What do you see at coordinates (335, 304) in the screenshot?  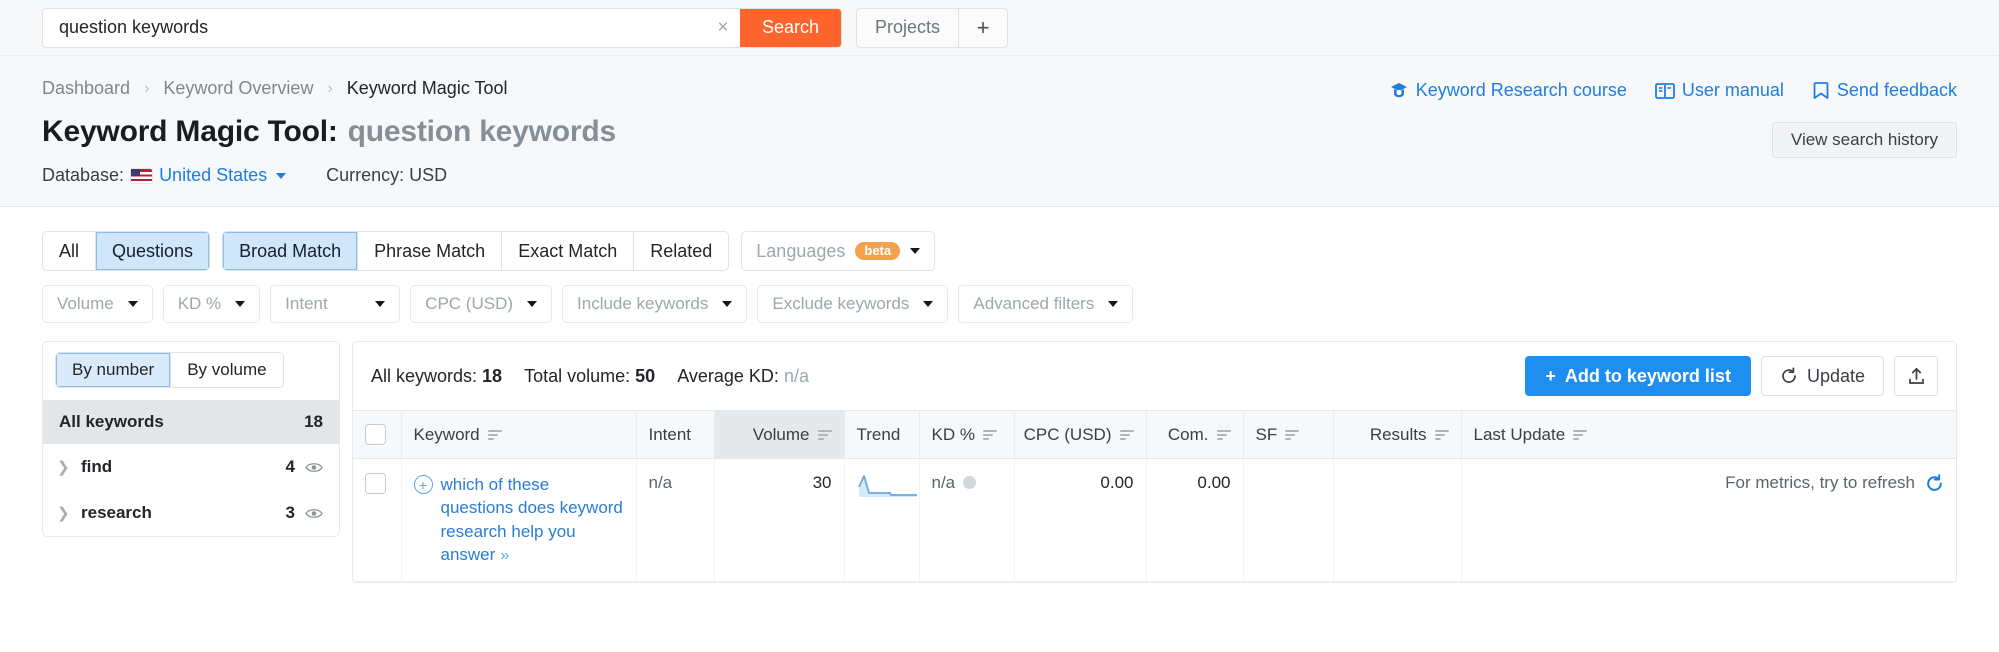 I see `filter-intent: Intent` at bounding box center [335, 304].